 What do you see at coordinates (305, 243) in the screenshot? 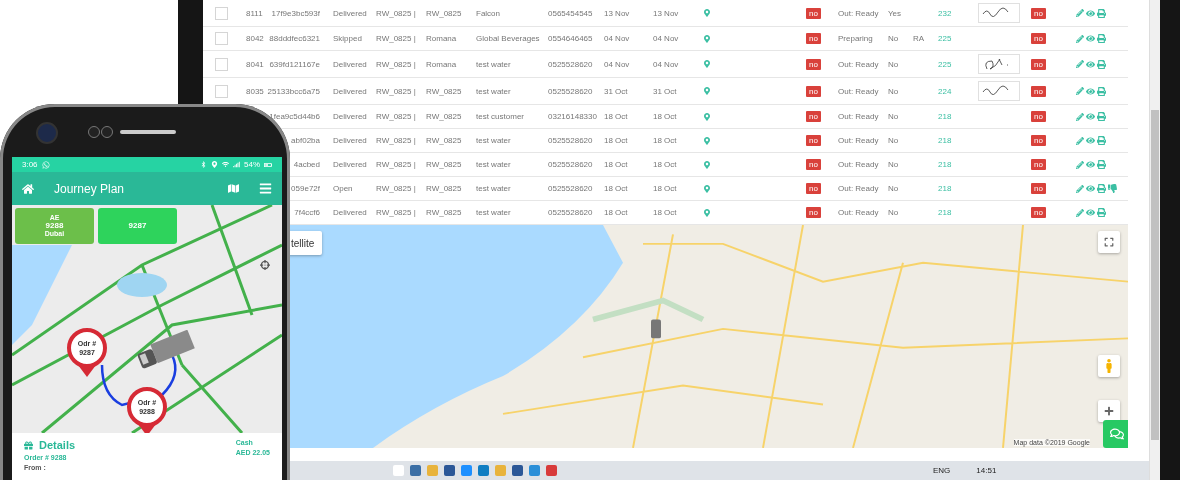
I see `satellite-button: tellite` at bounding box center [305, 243].